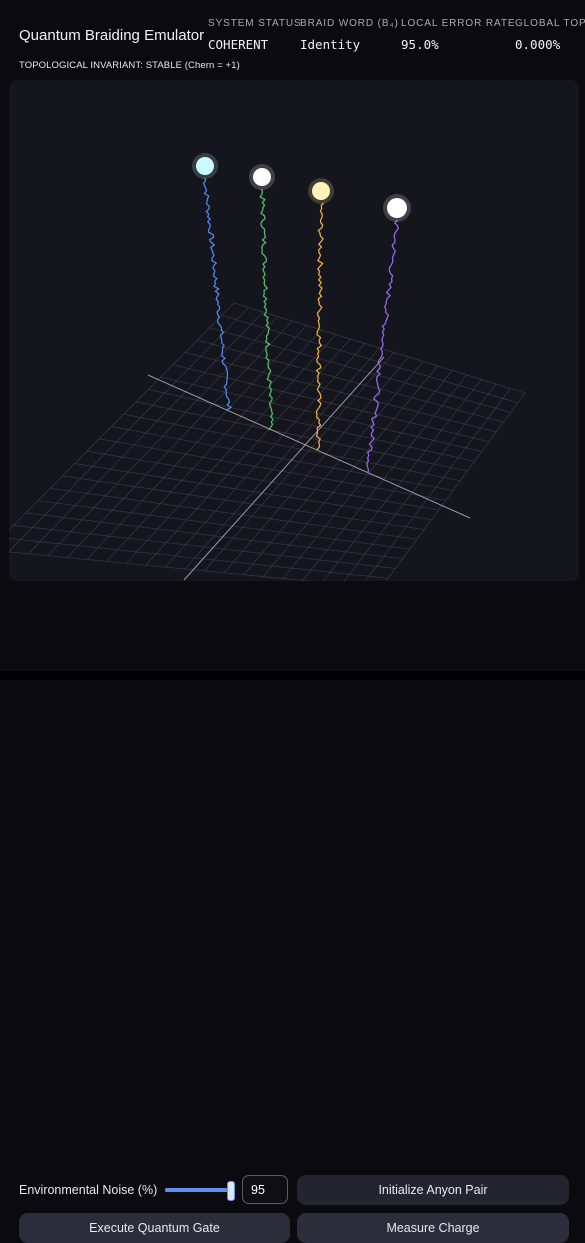  Describe the element at coordinates (262, 177) in the screenshot. I see `anyon-2-sphere` at that location.